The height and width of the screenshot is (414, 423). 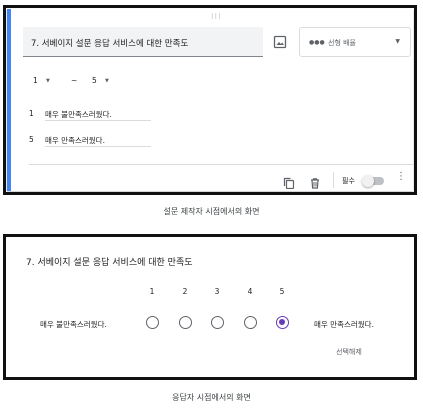 I want to click on drag-handle-icon: ⁝⁝⁝, so click(x=216, y=17).